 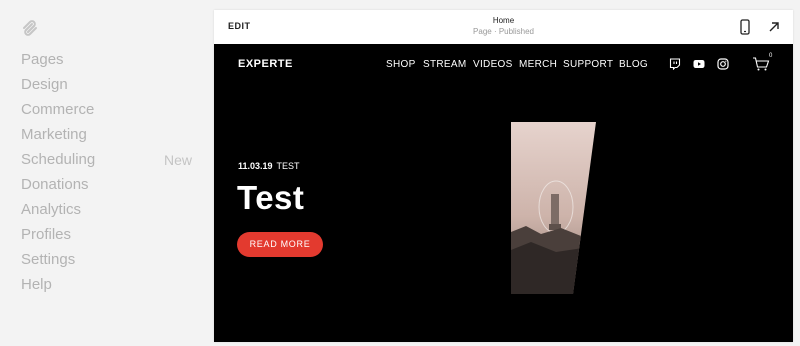 I want to click on youtube-icon, so click(x=699, y=64).